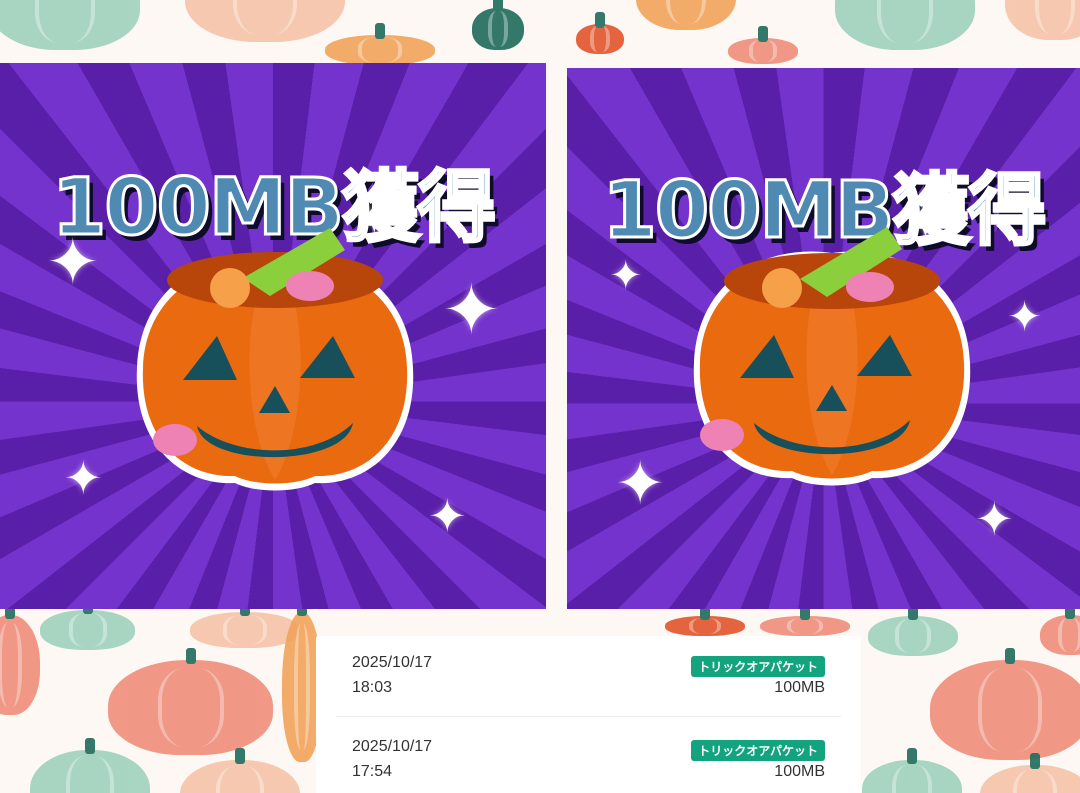  What do you see at coordinates (588, 765) in the screenshot?
I see `history-row: 2025/10/17 17:54 トリックオアパケット 100MB` at bounding box center [588, 765].